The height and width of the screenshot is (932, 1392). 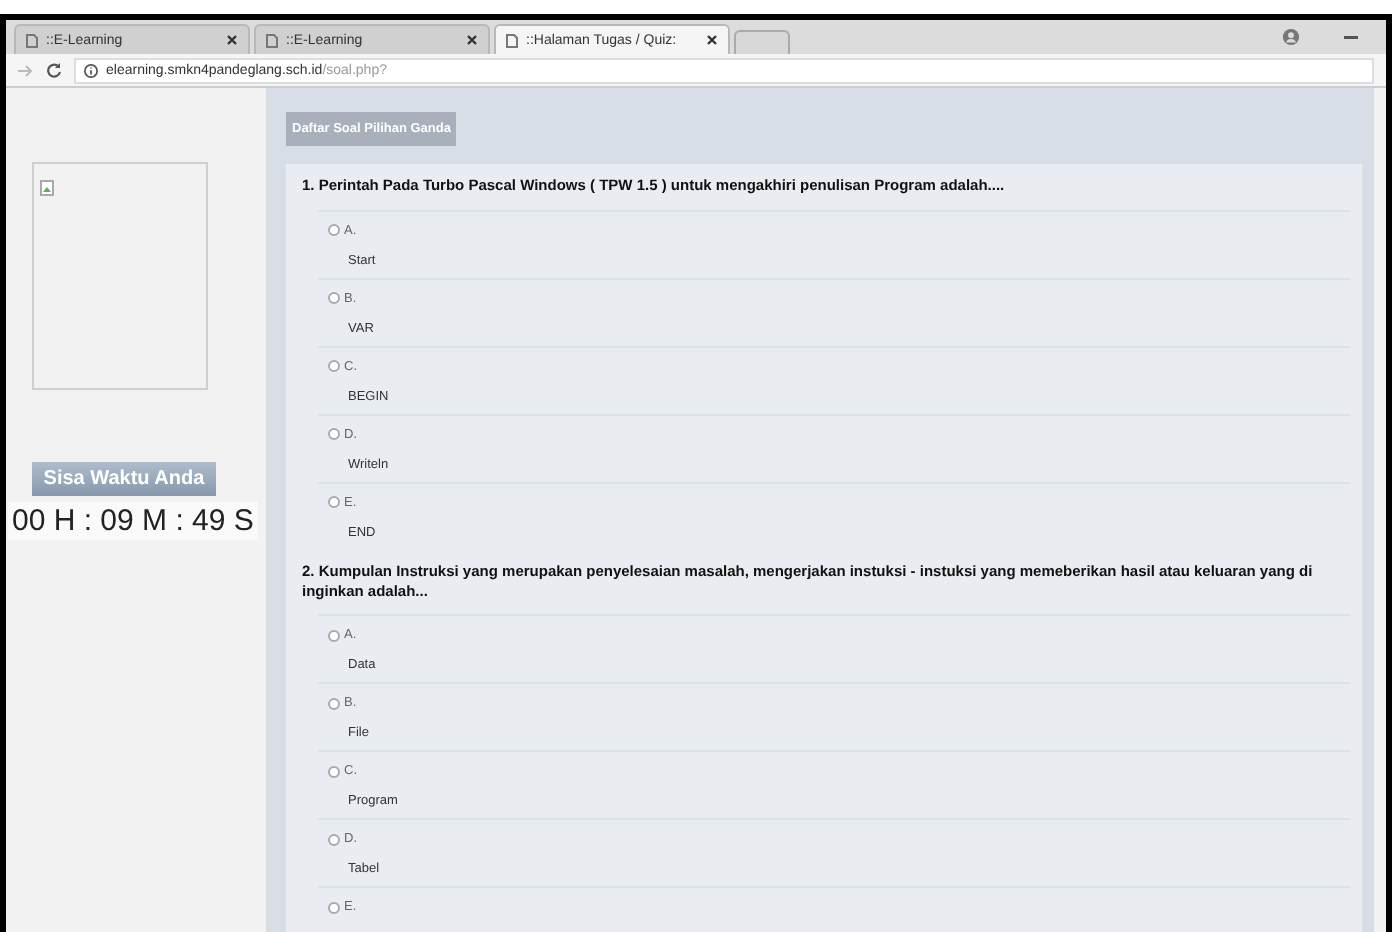 I want to click on account-icon, so click(x=1291, y=37).